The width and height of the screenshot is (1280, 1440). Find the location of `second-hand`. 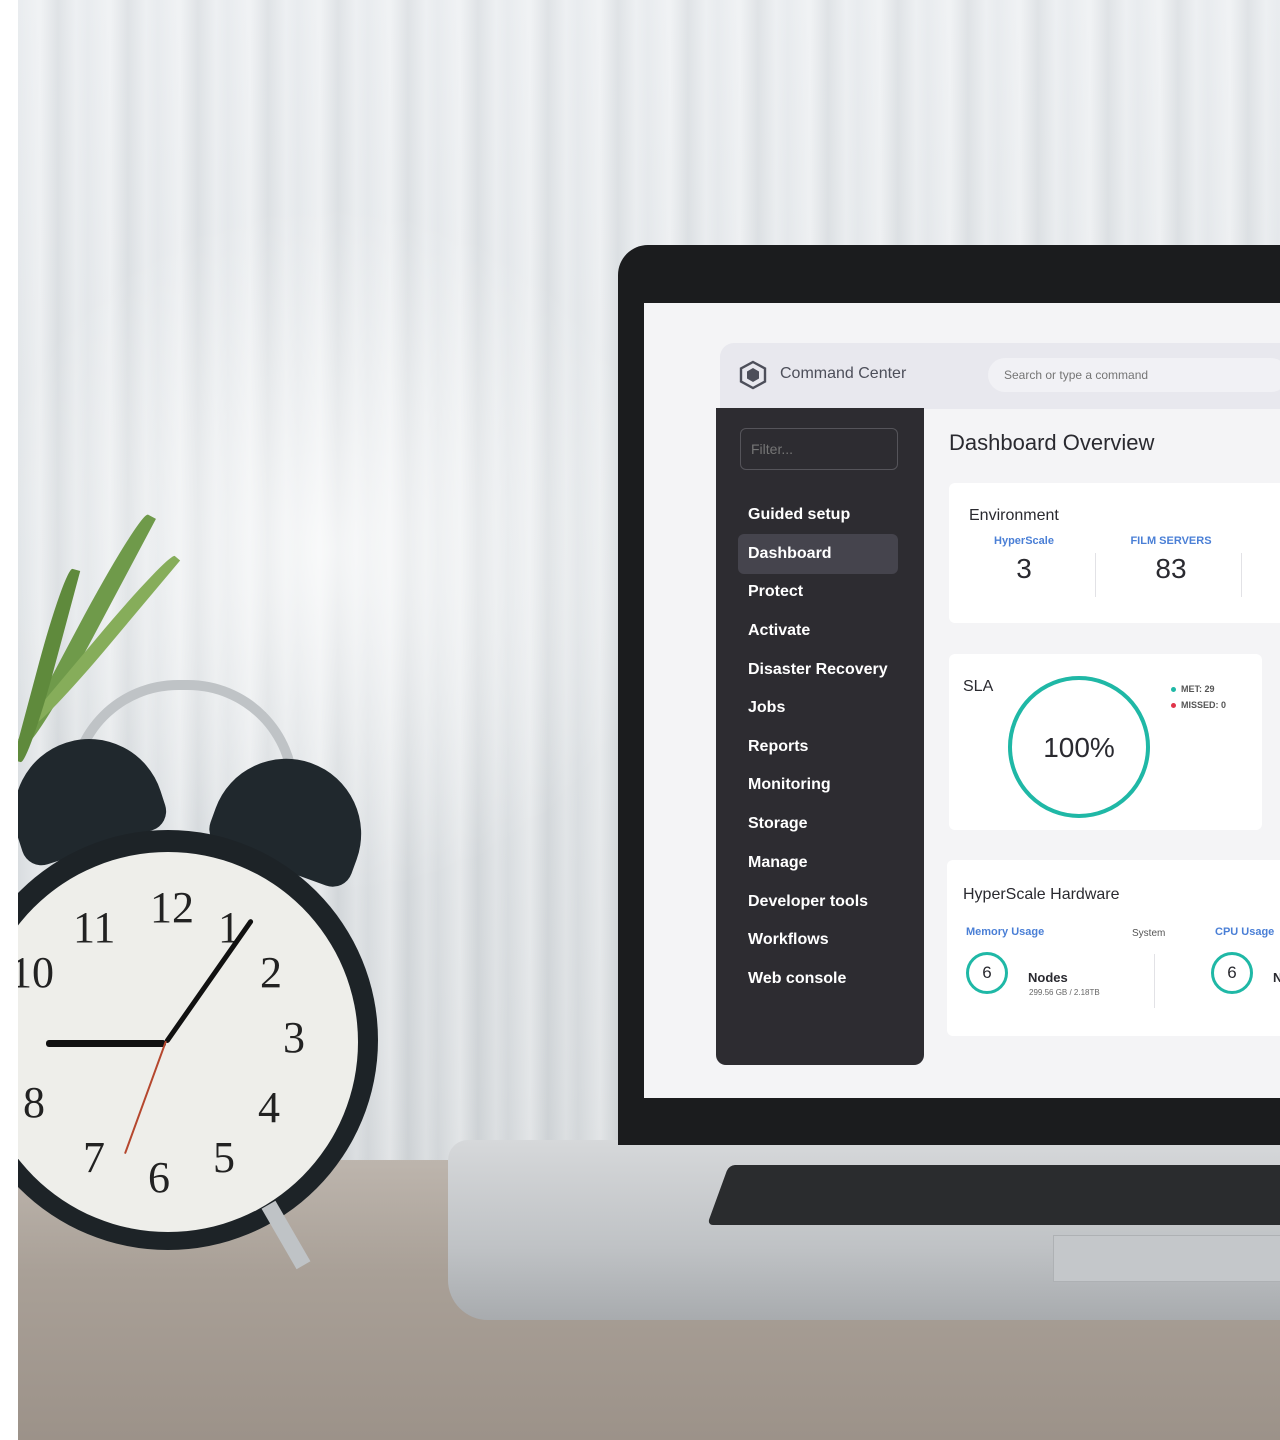

second-hand is located at coordinates (145, 1097).